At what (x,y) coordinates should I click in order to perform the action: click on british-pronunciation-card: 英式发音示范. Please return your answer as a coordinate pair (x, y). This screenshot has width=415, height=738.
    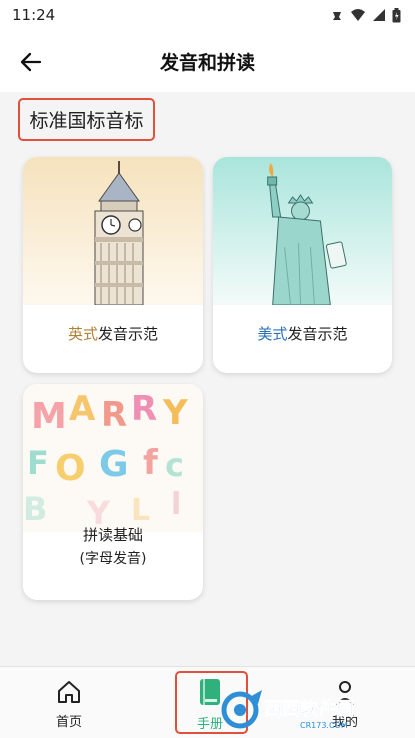
    Looking at the image, I should click on (113, 265).